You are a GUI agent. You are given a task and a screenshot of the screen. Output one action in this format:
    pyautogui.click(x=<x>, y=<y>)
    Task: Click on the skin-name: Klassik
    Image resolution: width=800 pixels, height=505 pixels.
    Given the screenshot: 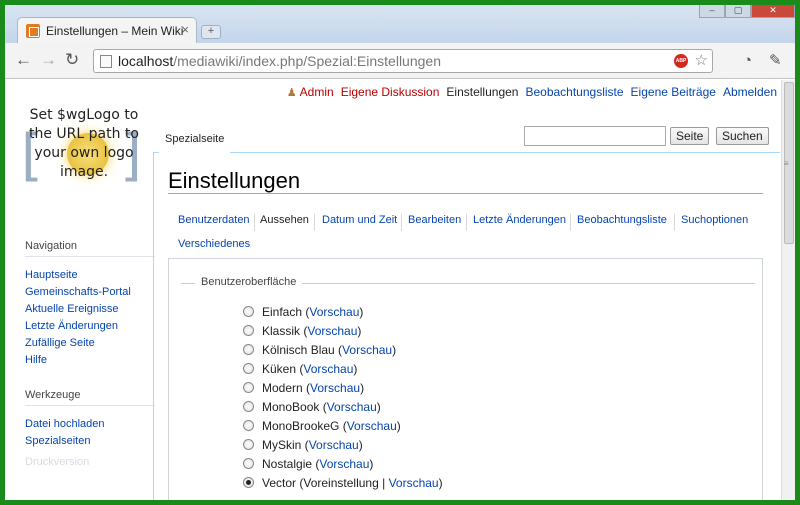 What is the action you would take?
    pyautogui.click(x=281, y=331)
    